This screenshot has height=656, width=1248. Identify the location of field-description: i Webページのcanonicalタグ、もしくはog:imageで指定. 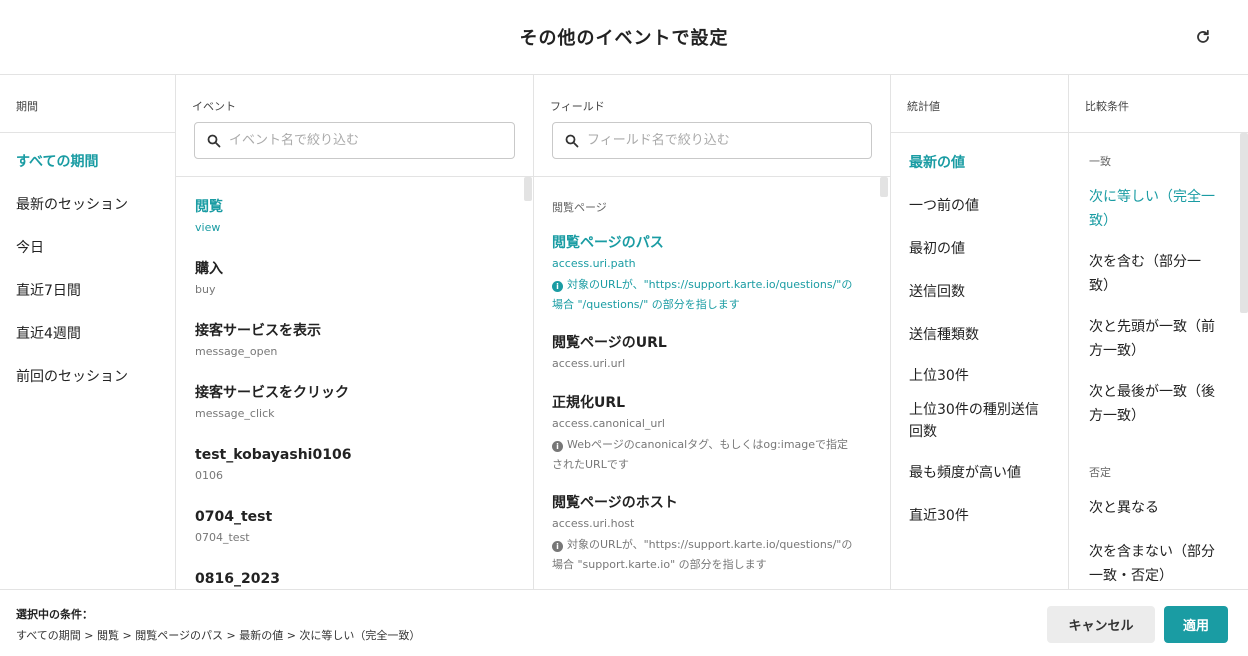
(712, 445).